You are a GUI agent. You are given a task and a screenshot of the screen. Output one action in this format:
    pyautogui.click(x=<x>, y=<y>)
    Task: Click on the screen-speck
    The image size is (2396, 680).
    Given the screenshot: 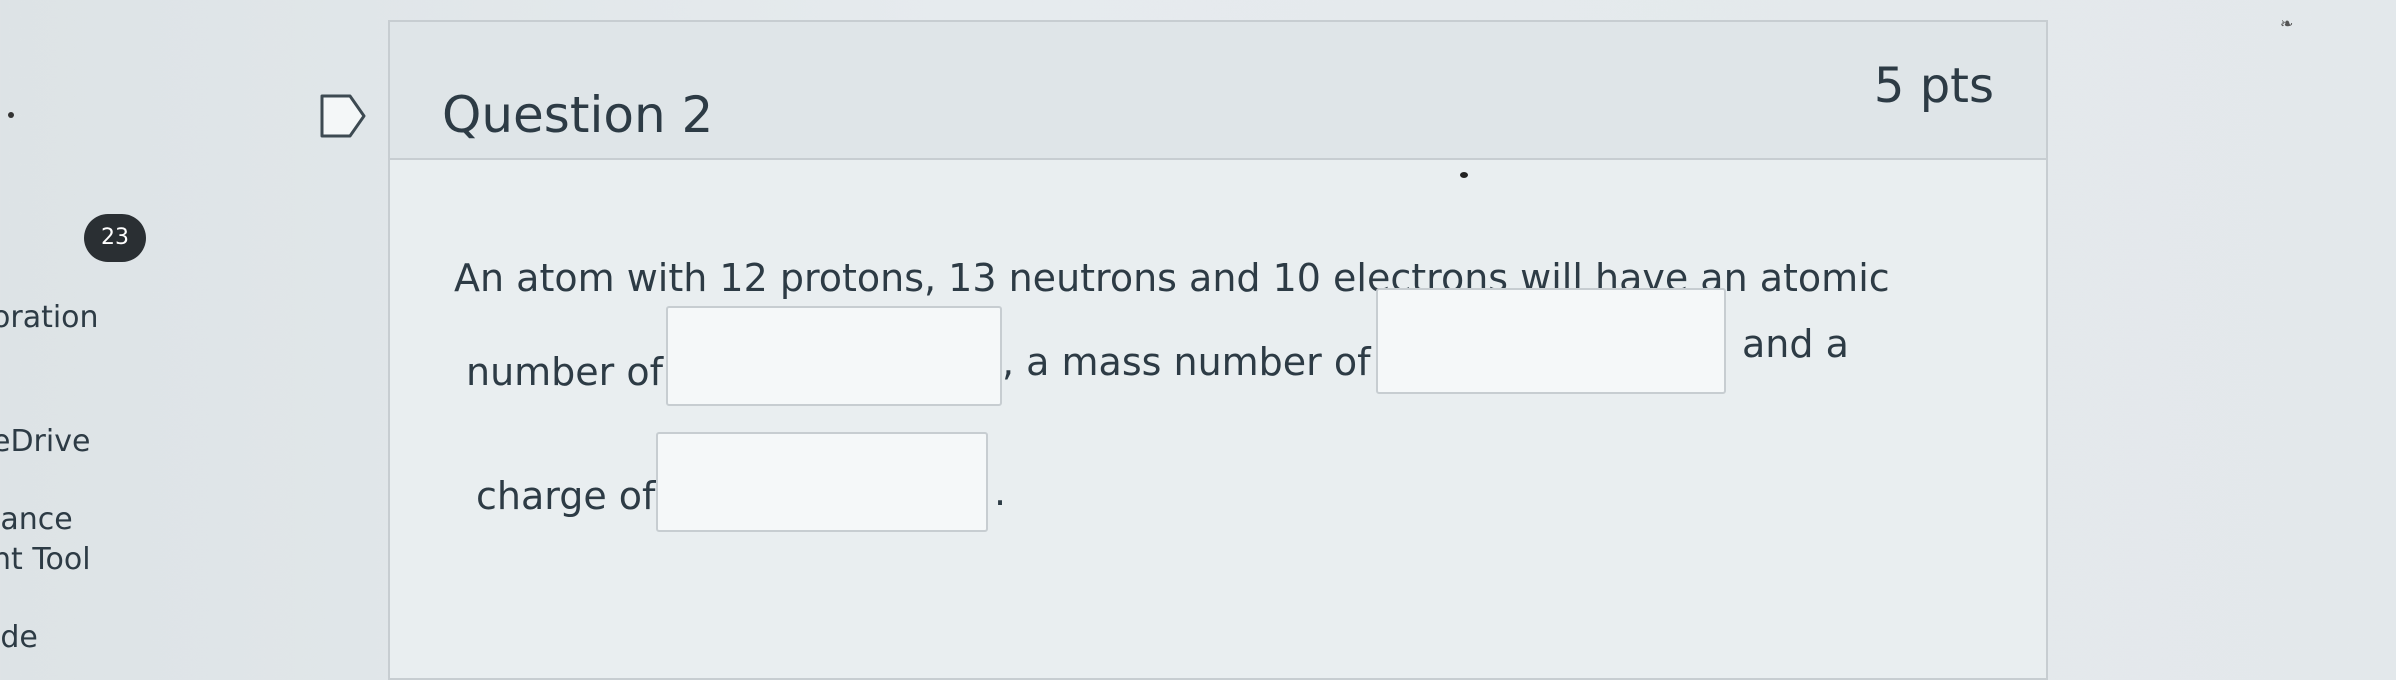 What is the action you would take?
    pyautogui.click(x=1464, y=175)
    